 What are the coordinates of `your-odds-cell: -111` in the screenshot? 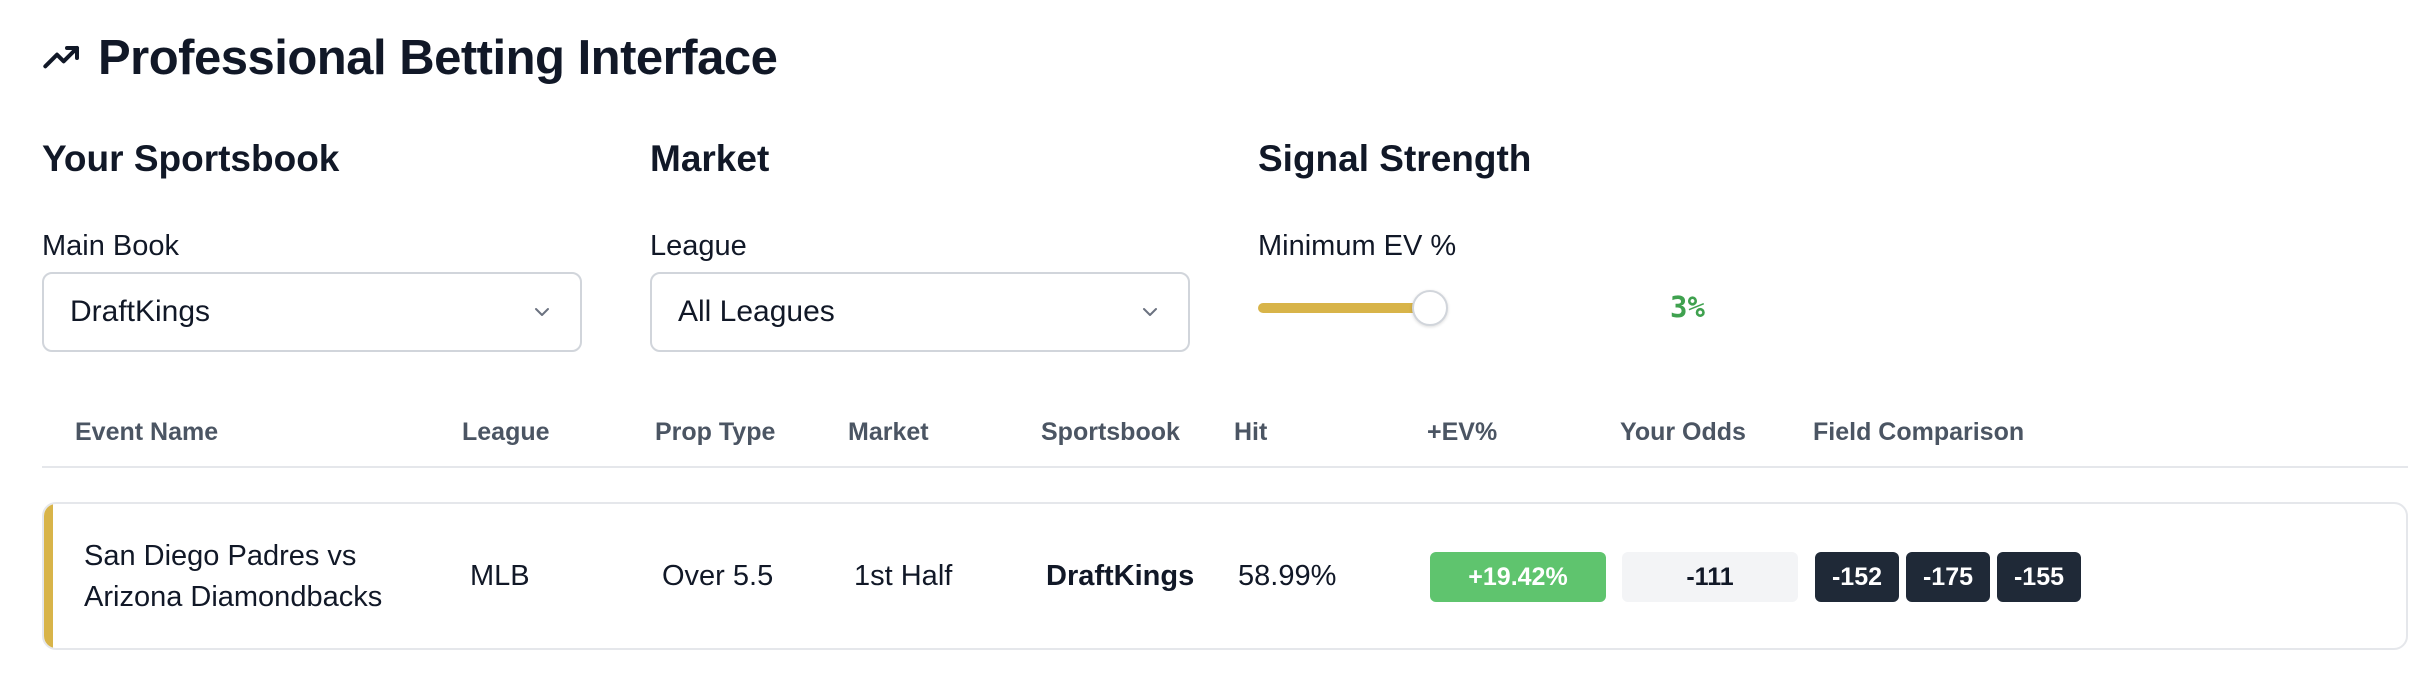 It's located at (1710, 577).